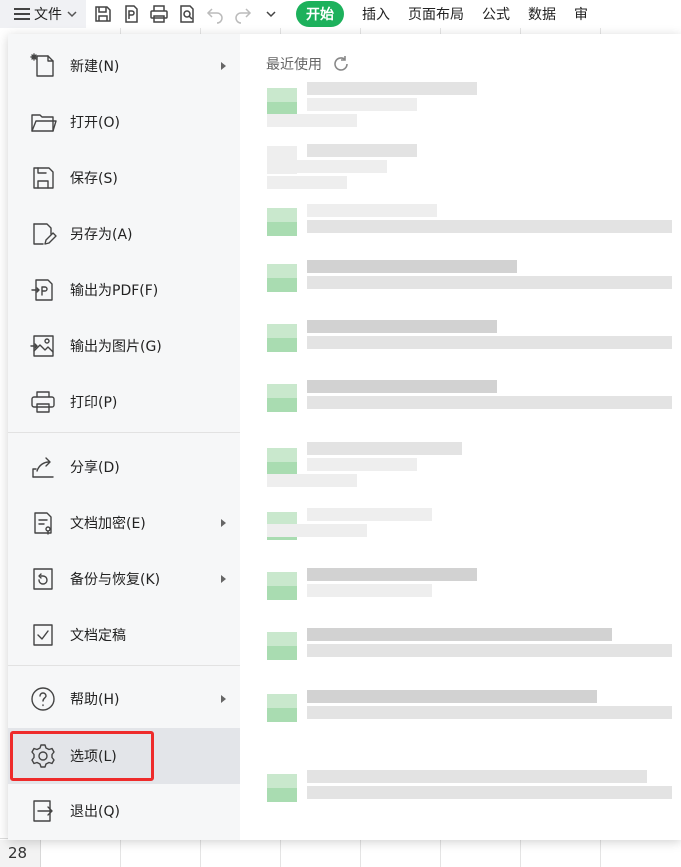 This screenshot has width=681, height=867. What do you see at coordinates (94, 403) in the screenshot?
I see `menu-item-label: 打印(P)` at bounding box center [94, 403].